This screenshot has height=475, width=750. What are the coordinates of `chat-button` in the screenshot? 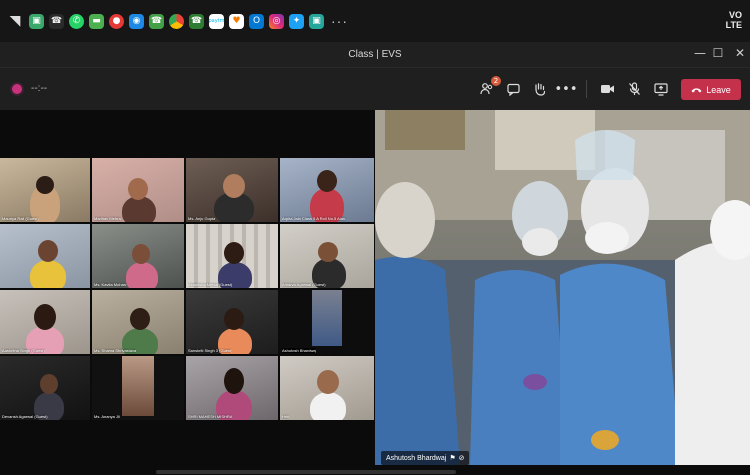 It's located at (513, 89).